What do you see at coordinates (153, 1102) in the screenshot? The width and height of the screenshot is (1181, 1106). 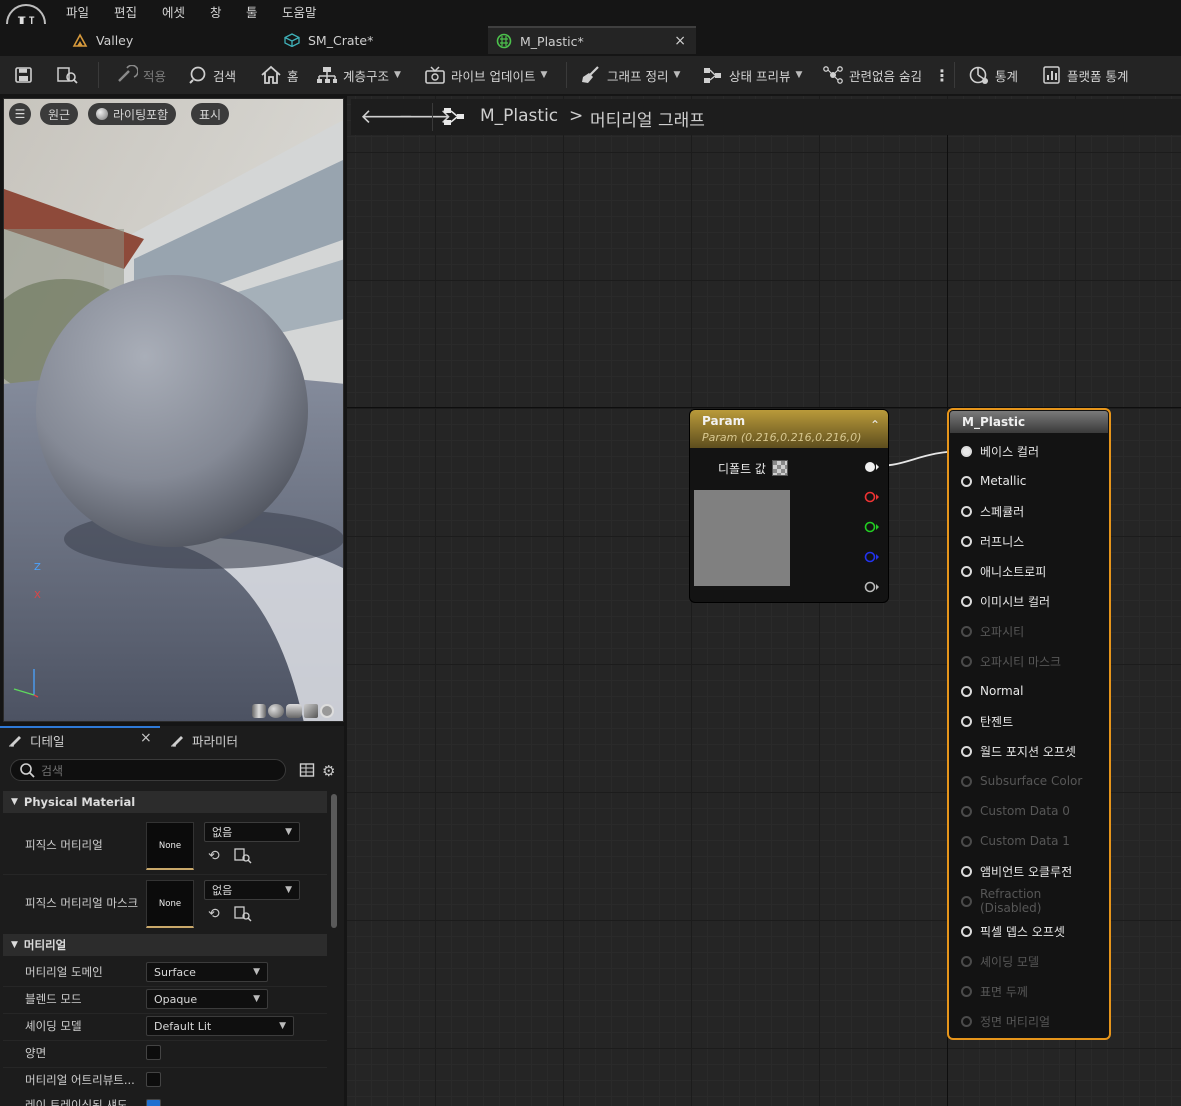 I see `ray-traced-shadows-checkbox` at bounding box center [153, 1102].